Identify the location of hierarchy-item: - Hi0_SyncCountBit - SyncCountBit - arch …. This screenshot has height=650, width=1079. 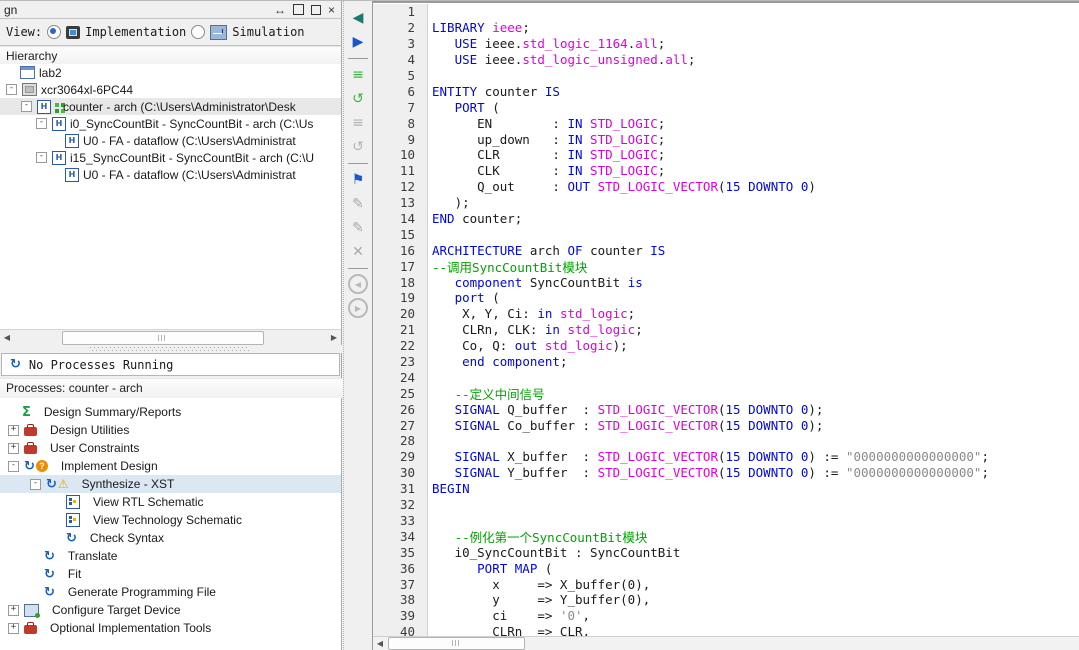
(170, 123).